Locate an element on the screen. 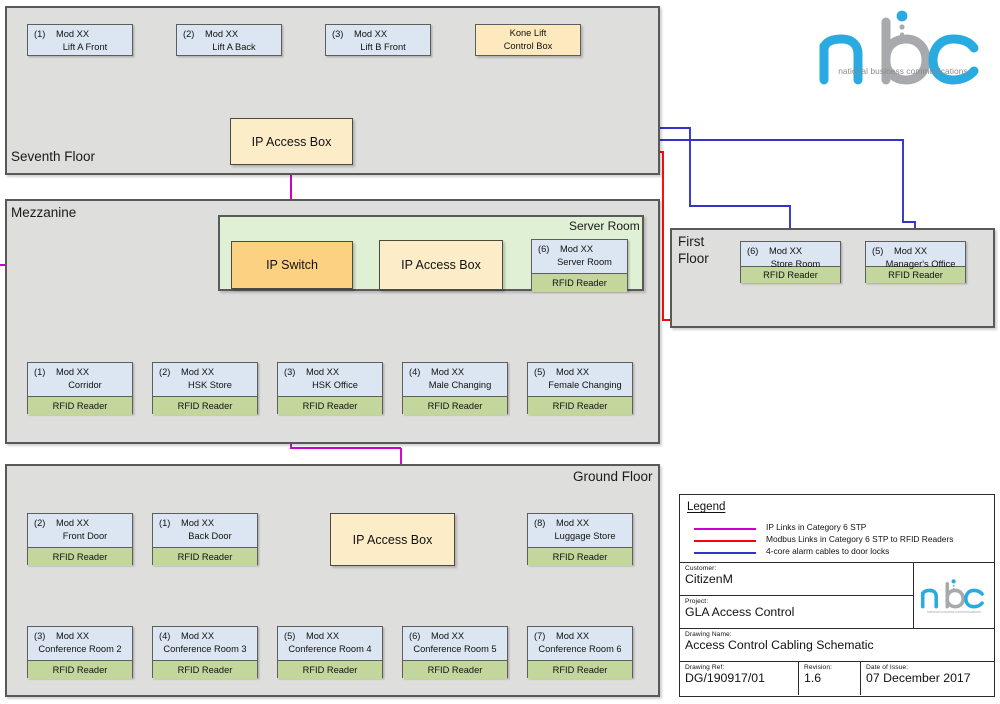 The width and height of the screenshot is (1000, 704). device-conference-room-2: (3) Mod XX Conference Room 2 RFID Reader is located at coordinates (80, 652).